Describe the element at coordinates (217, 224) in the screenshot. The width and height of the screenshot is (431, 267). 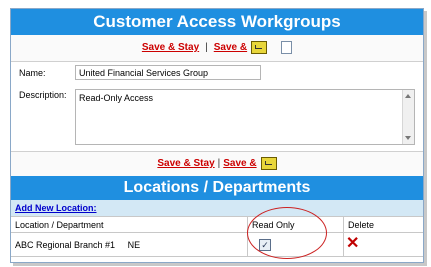
I see `table-header: Location / Department Read Only Delete` at that location.